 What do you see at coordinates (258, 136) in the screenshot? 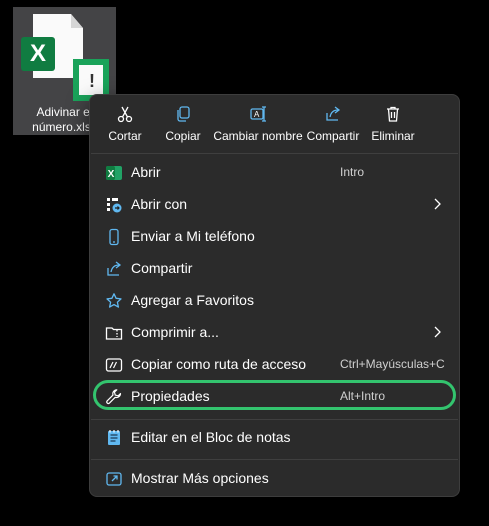
I see `rename-label: Cambiar nombre` at bounding box center [258, 136].